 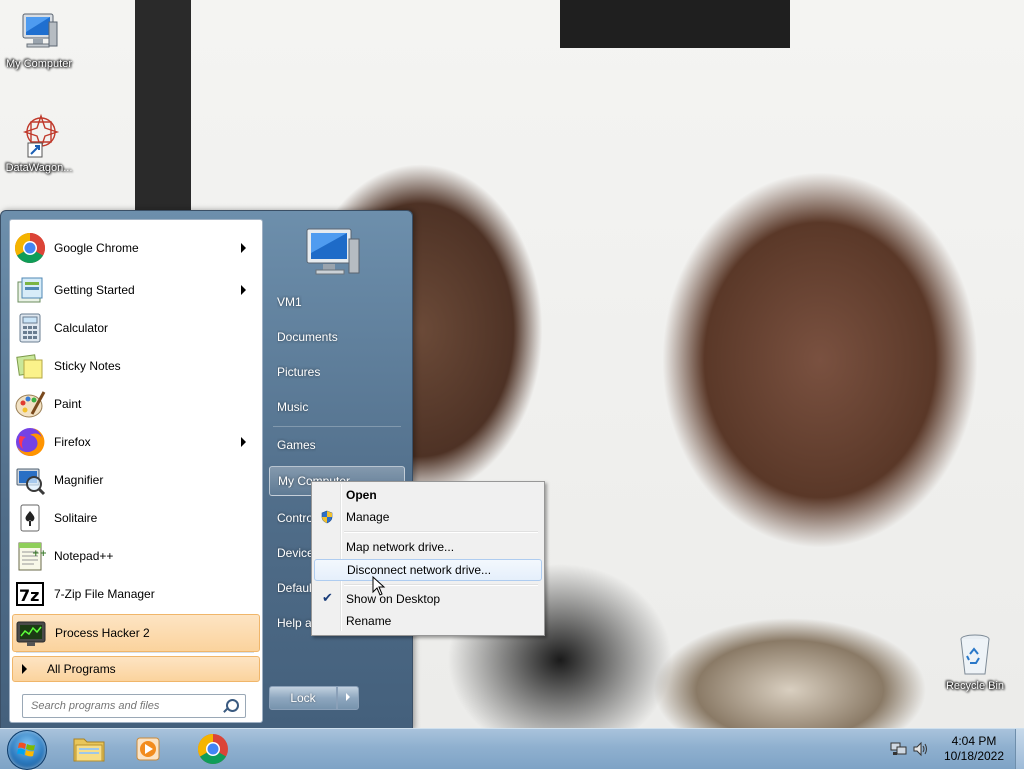 I want to click on program-notepadpp: ++ Notepad++, so click(x=135, y=556).